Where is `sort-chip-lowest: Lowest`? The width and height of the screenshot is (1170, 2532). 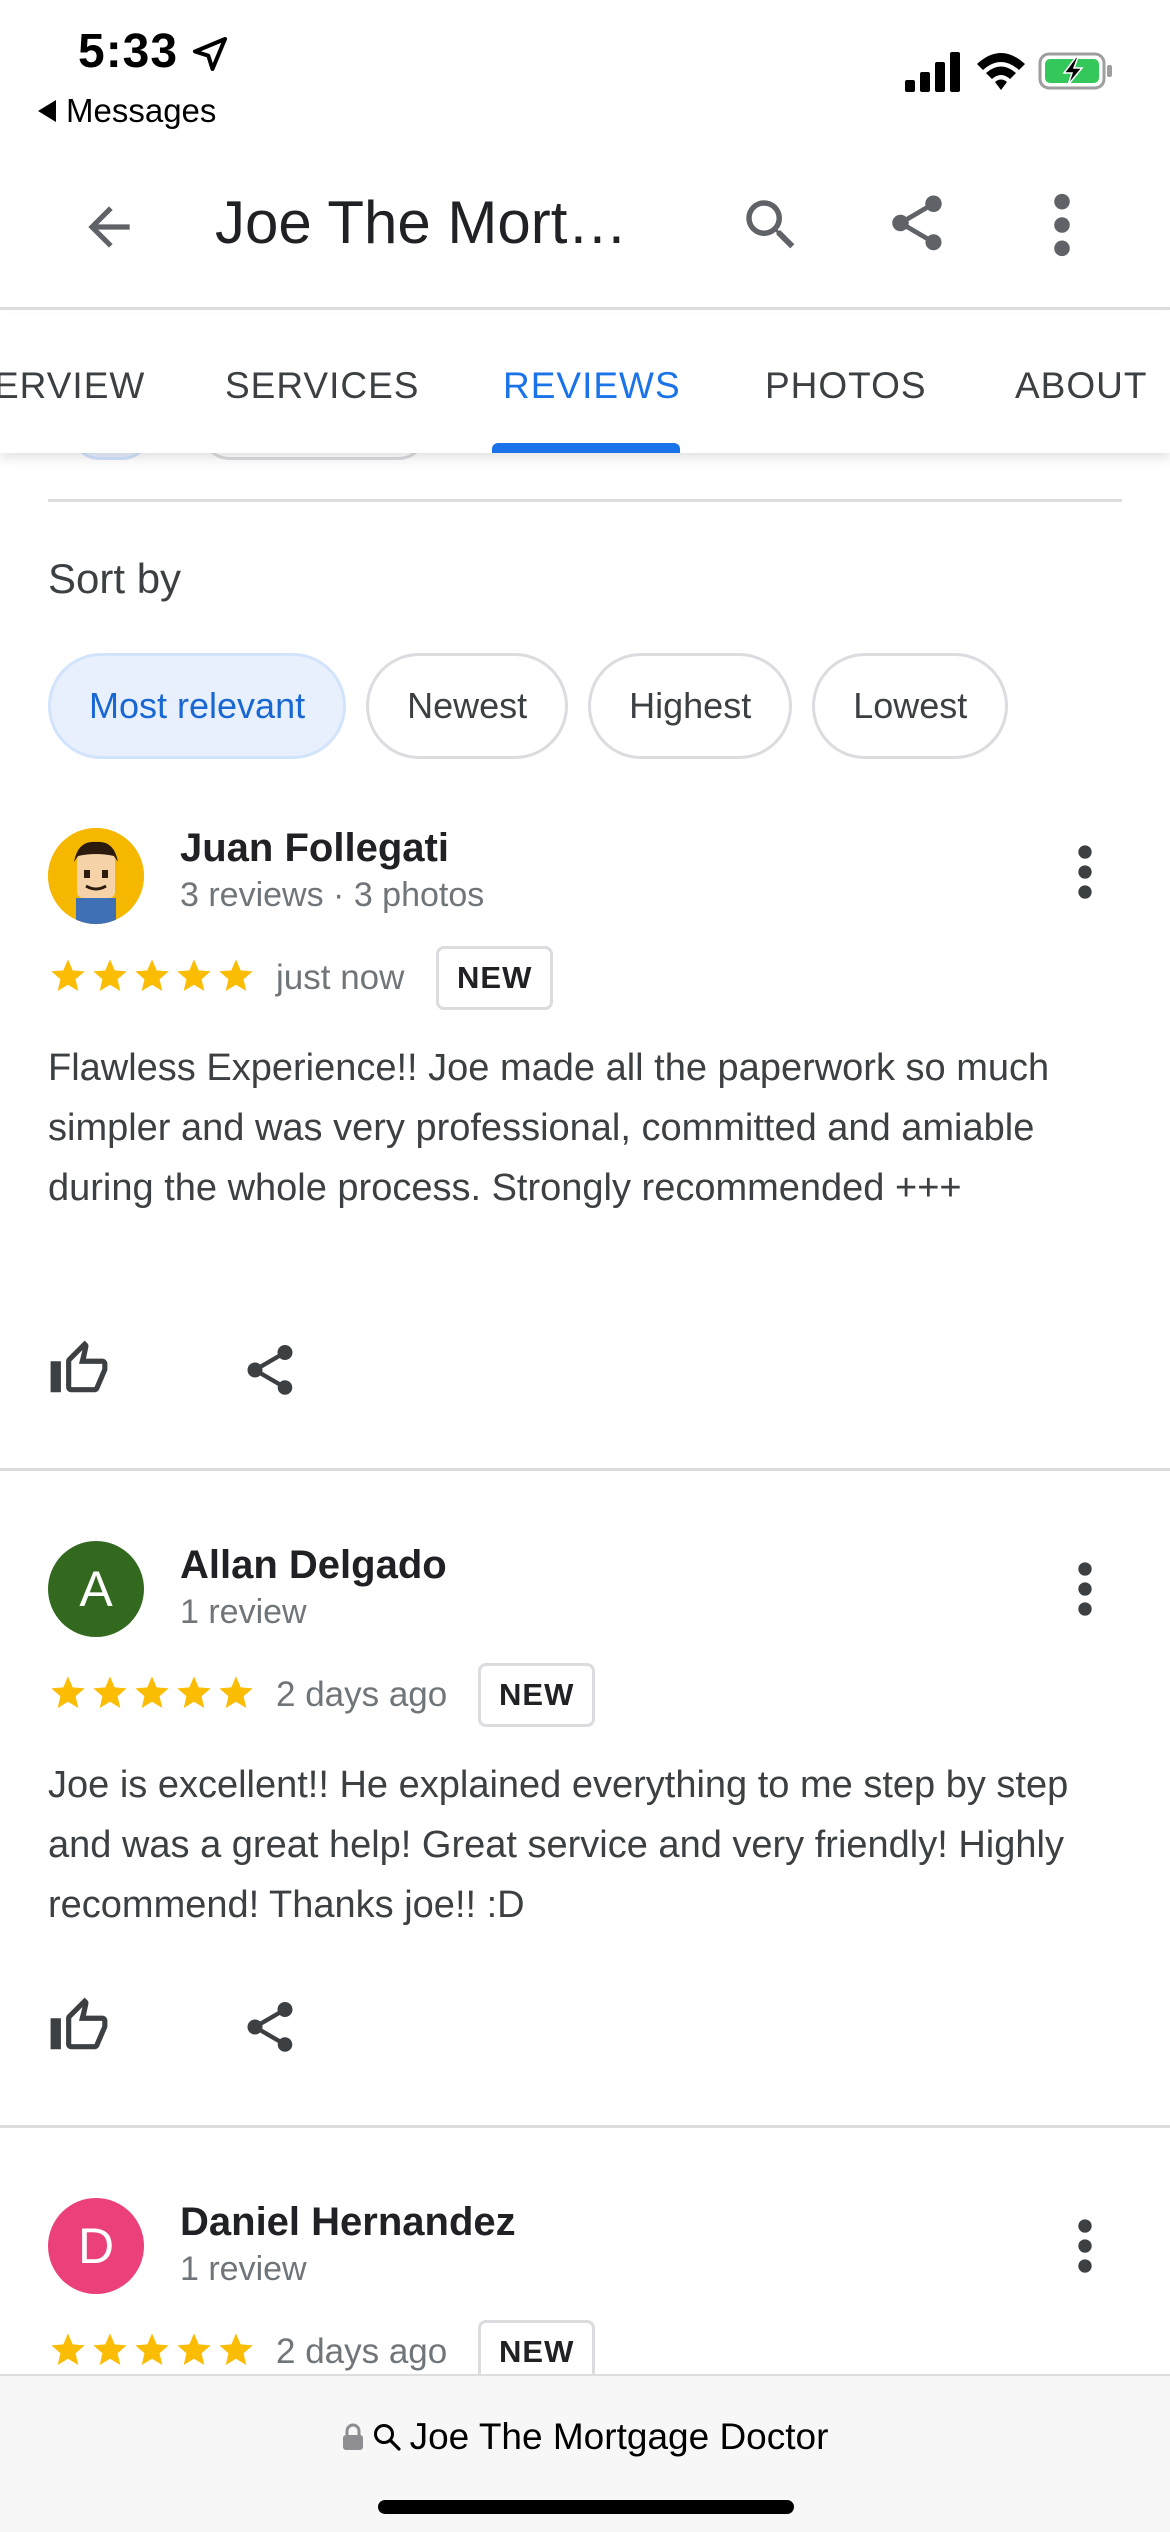 sort-chip-lowest: Lowest is located at coordinates (910, 706).